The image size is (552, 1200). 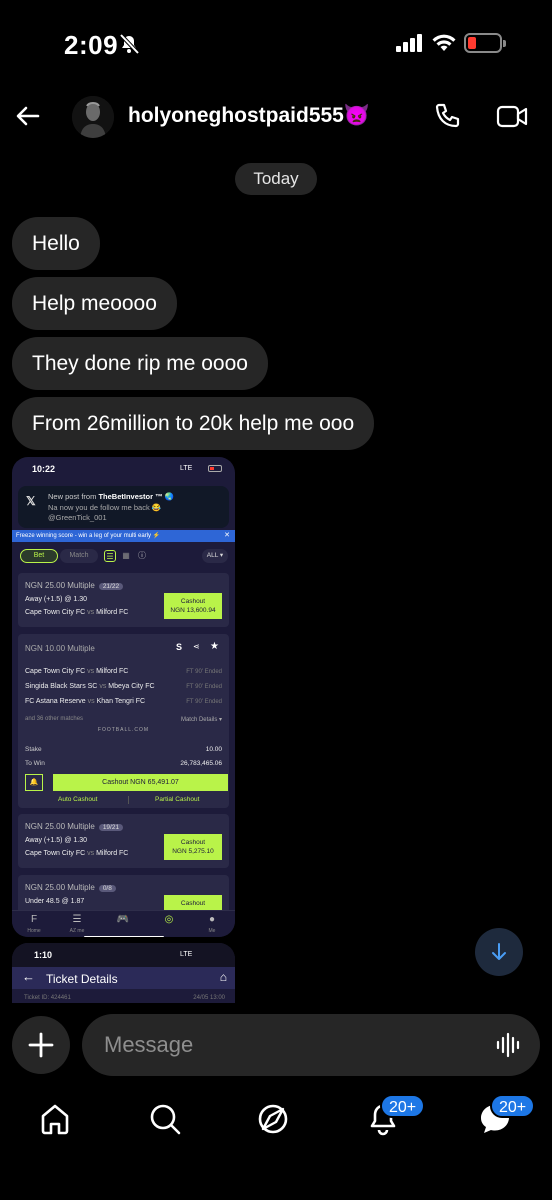 What do you see at coordinates (85, 701) in the screenshot?
I see `match-row: FC Astana Reserve vs Khan Tengri FC` at bounding box center [85, 701].